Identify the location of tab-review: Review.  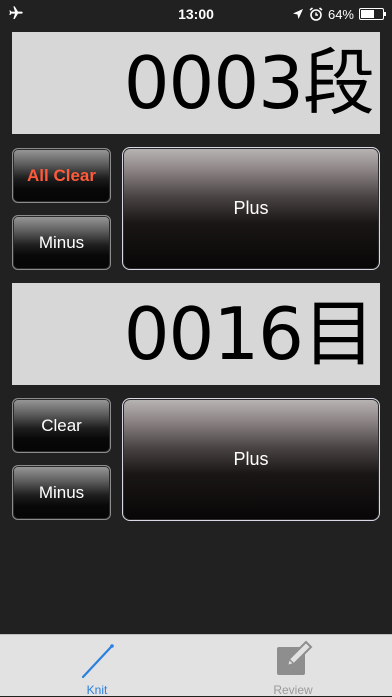
(293, 666).